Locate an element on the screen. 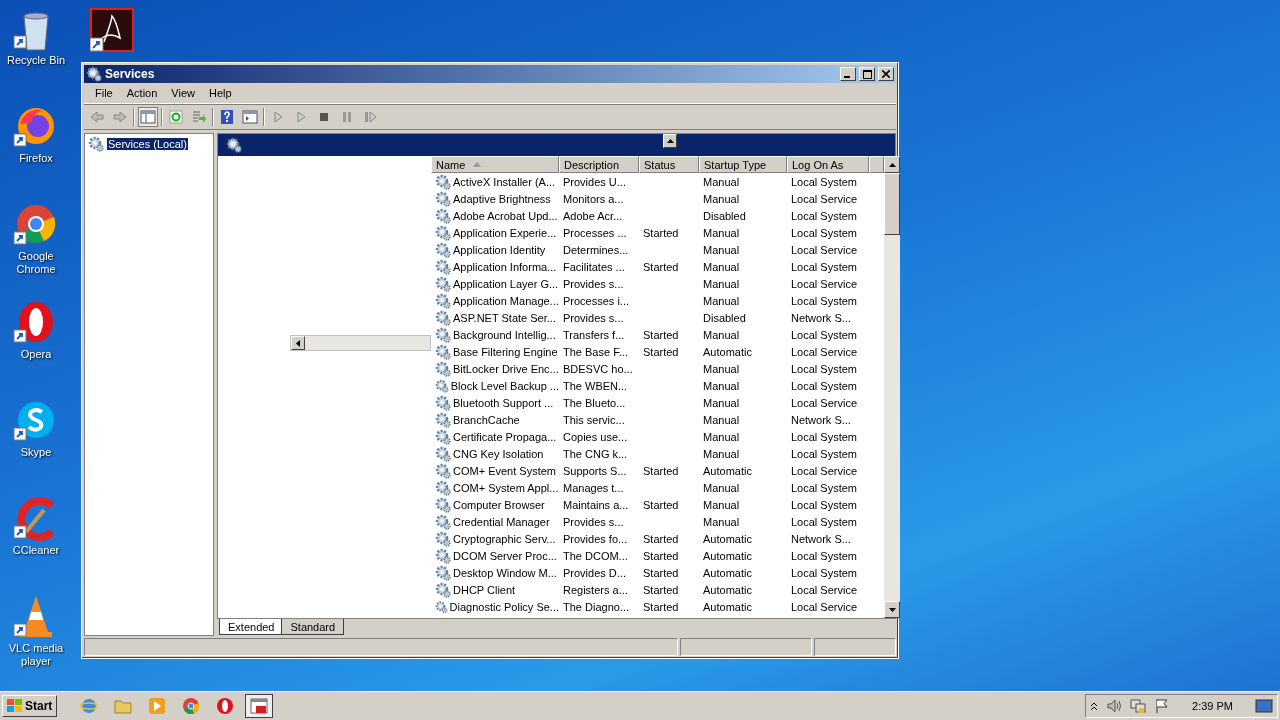 Image resolution: width=1280 pixels, height=720 pixels. menu-item: File is located at coordinates (104, 93).